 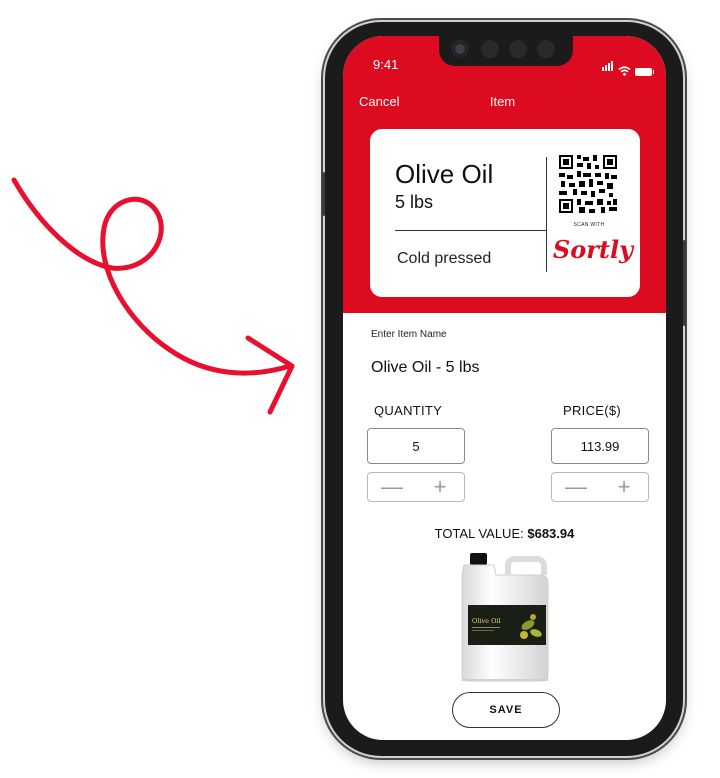 What do you see at coordinates (589, 225) in the screenshot?
I see `scan-with-text: SCAN WITH` at bounding box center [589, 225].